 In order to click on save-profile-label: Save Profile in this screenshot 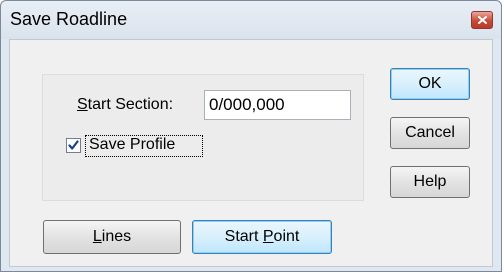, I will do `click(132, 145)`.